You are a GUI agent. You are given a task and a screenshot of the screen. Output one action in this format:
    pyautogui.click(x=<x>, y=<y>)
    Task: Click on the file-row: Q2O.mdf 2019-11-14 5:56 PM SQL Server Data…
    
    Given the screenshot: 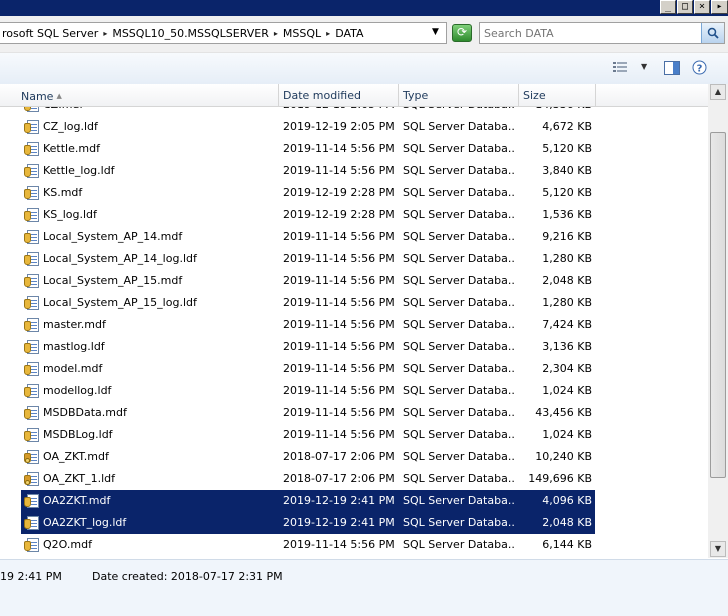 What is the action you would take?
    pyautogui.click(x=354, y=545)
    